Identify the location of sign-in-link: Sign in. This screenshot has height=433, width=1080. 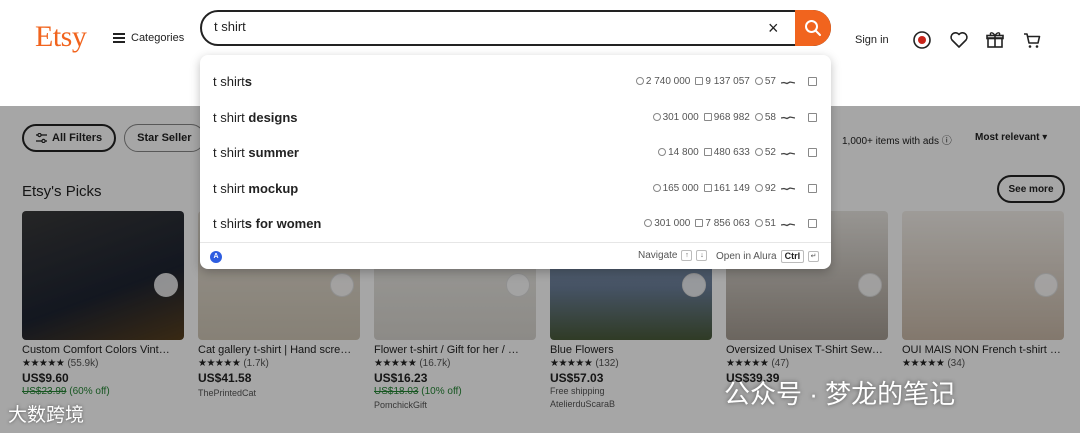
(872, 40).